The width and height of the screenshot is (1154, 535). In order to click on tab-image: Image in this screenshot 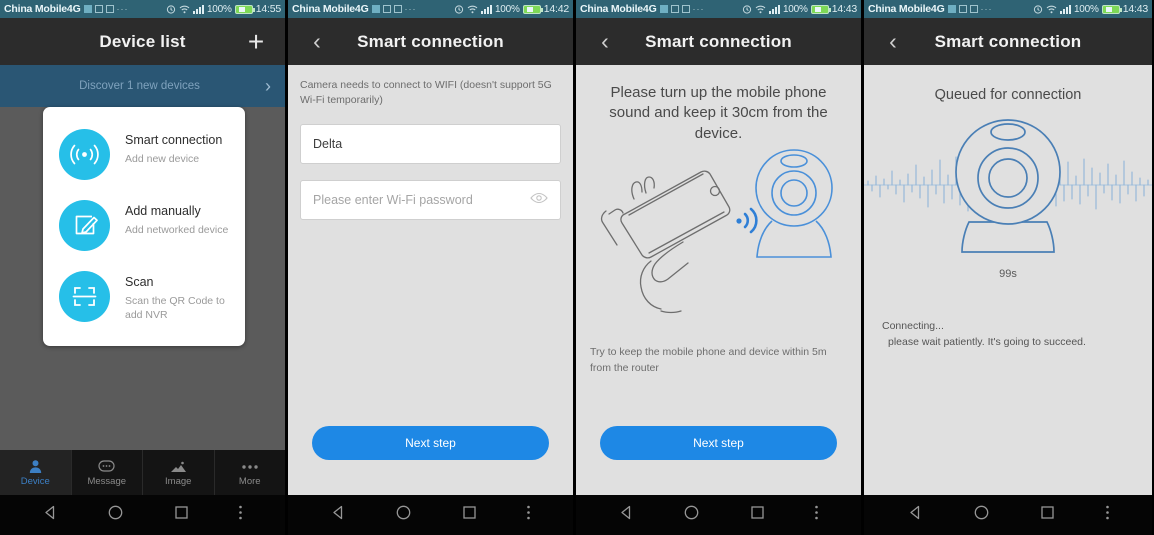, I will do `click(179, 472)`.